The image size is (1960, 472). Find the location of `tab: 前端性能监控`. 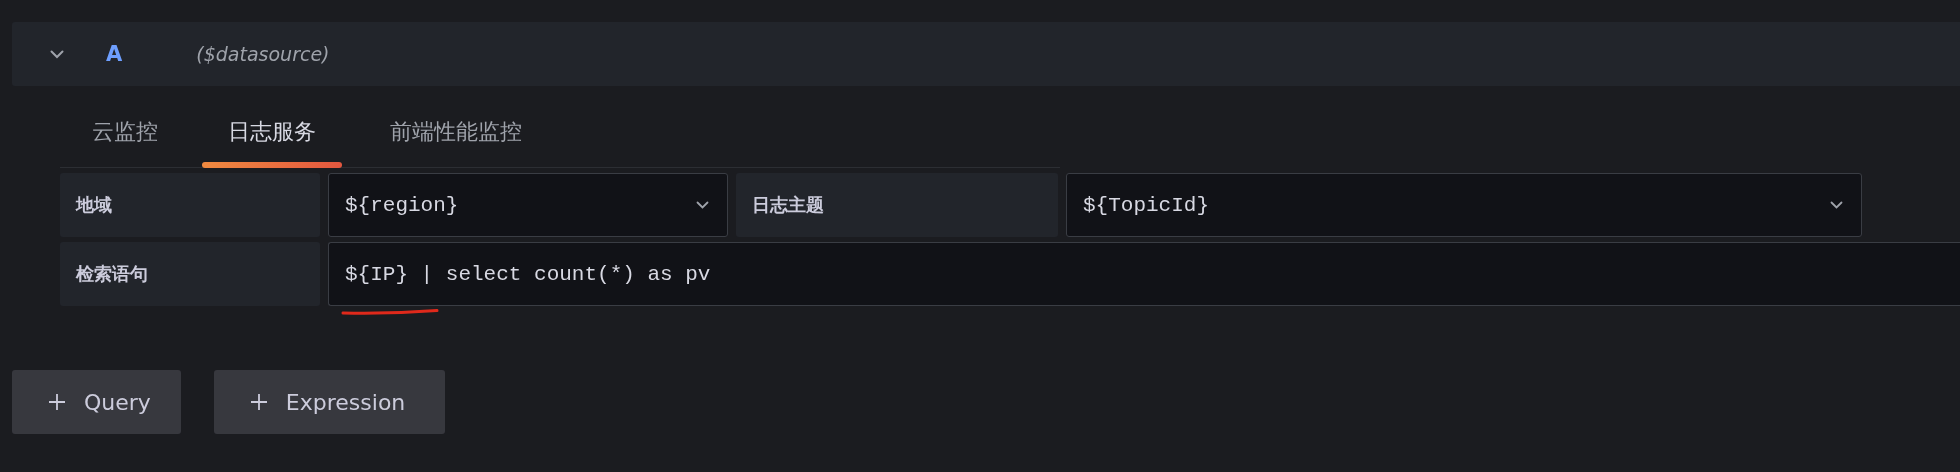

tab: 前端性能监控 is located at coordinates (445, 138).